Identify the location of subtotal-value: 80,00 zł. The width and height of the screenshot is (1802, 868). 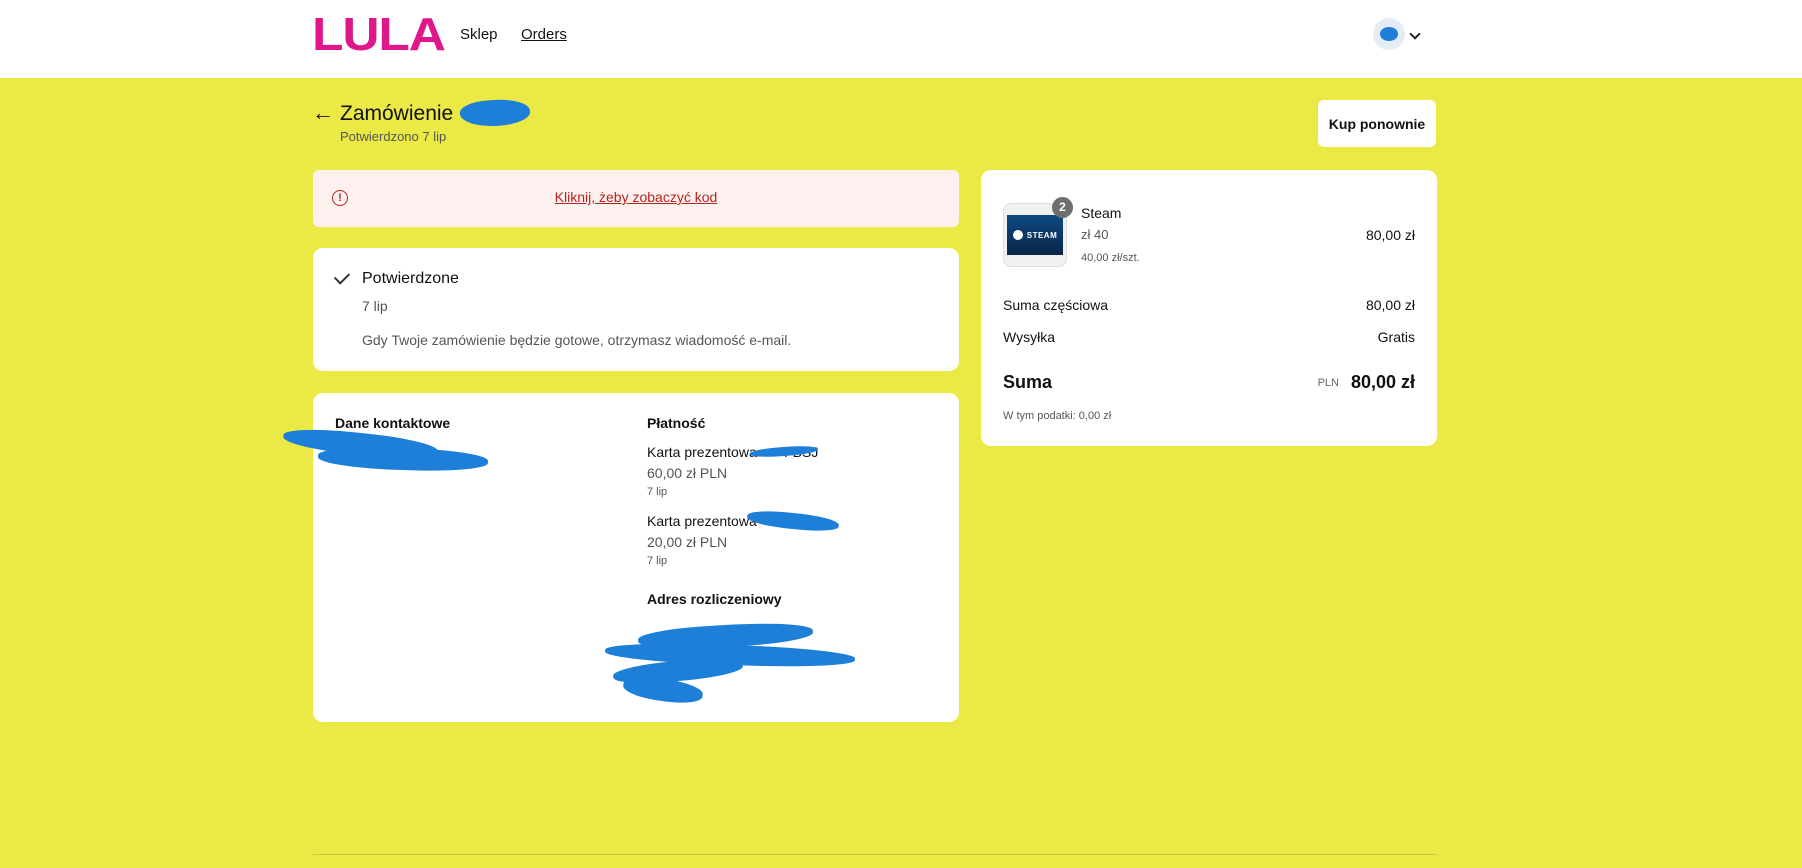
(1390, 305).